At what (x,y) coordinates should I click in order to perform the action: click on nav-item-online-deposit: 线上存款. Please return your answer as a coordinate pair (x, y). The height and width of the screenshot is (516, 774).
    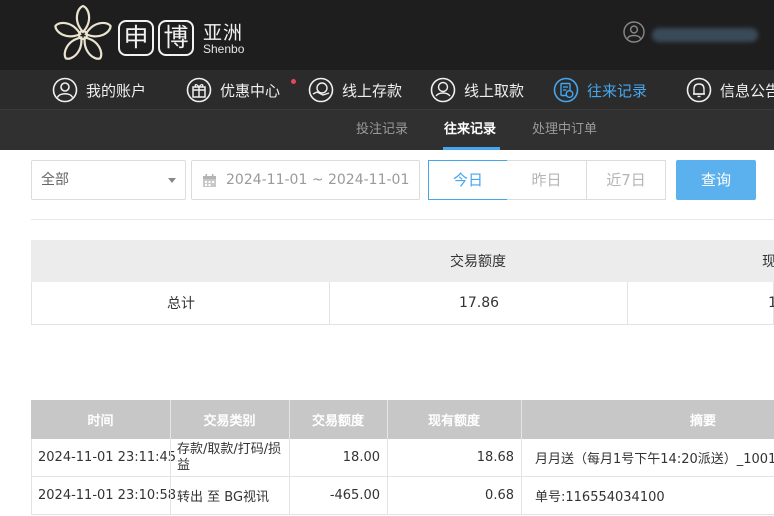
    Looking at the image, I should click on (355, 90).